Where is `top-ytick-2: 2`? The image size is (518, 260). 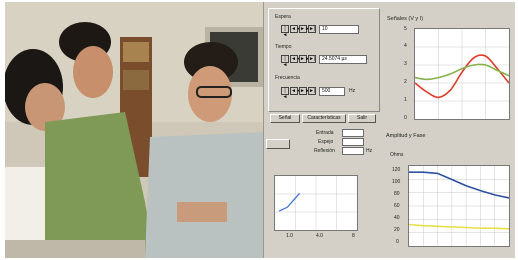 top-ytick-2: 2 is located at coordinates (405, 82).